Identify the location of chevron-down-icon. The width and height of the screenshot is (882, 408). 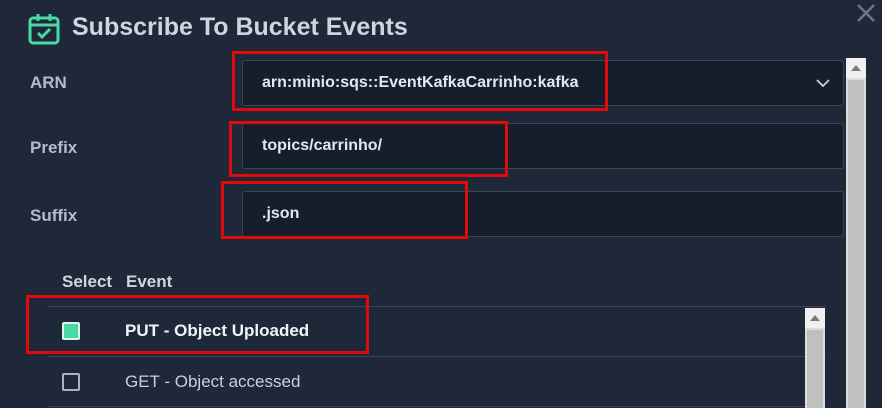
(823, 83).